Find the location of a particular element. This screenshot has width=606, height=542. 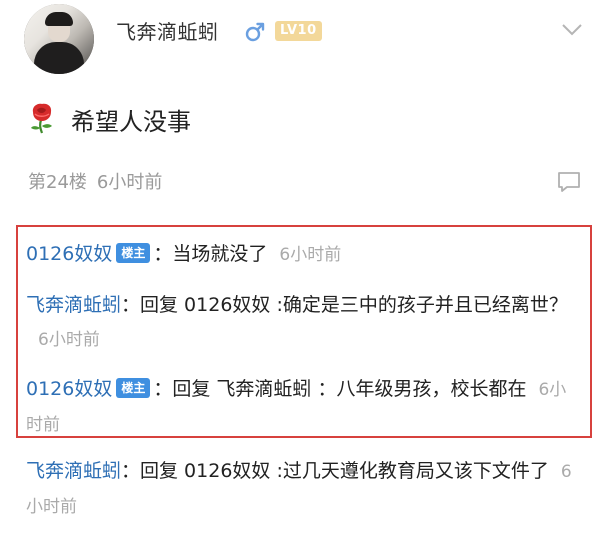

user-header: 飞奔滴蚯蚓 LV10 is located at coordinates (303, 40).